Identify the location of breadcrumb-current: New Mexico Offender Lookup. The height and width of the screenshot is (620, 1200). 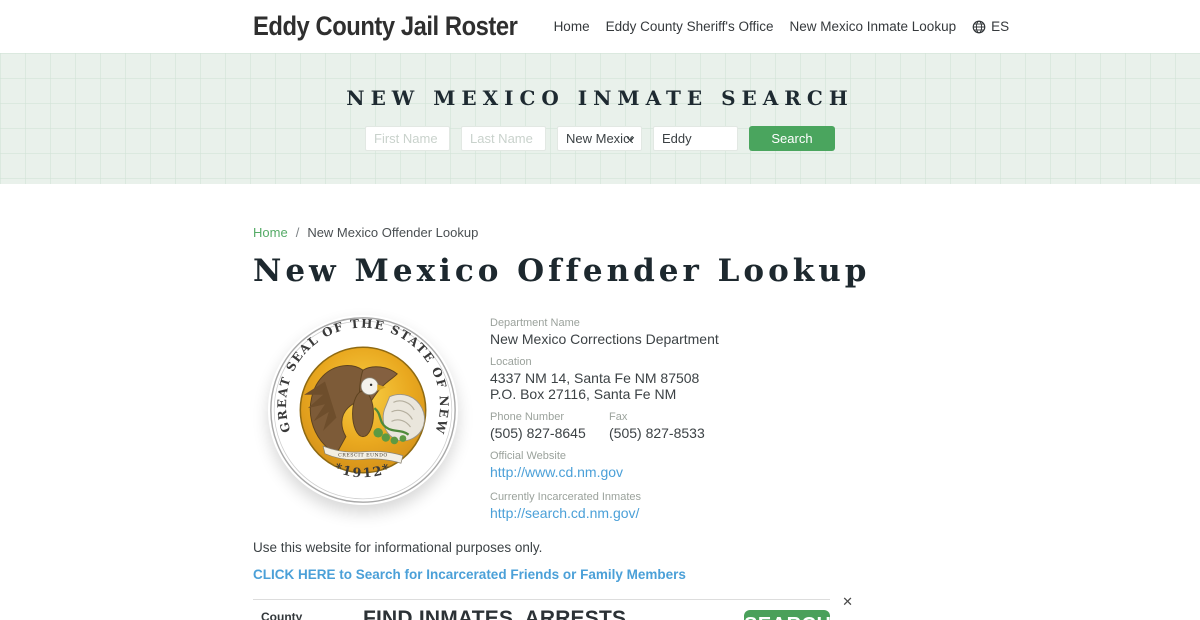
(393, 232).